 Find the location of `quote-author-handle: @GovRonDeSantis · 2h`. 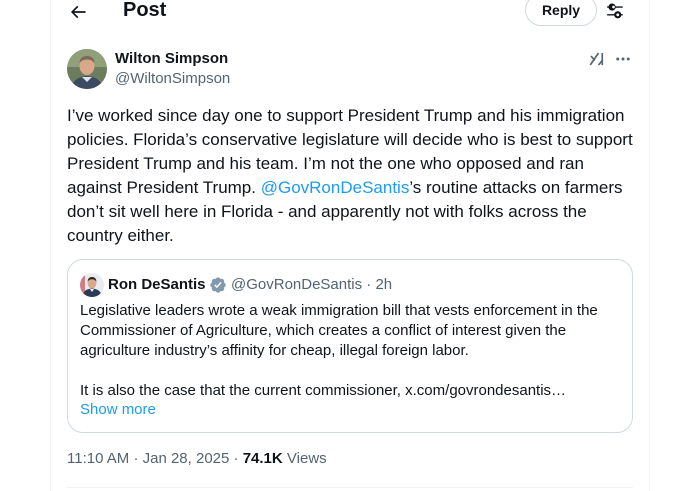

quote-author-handle: @GovRonDeSantis · 2h is located at coordinates (311, 284).